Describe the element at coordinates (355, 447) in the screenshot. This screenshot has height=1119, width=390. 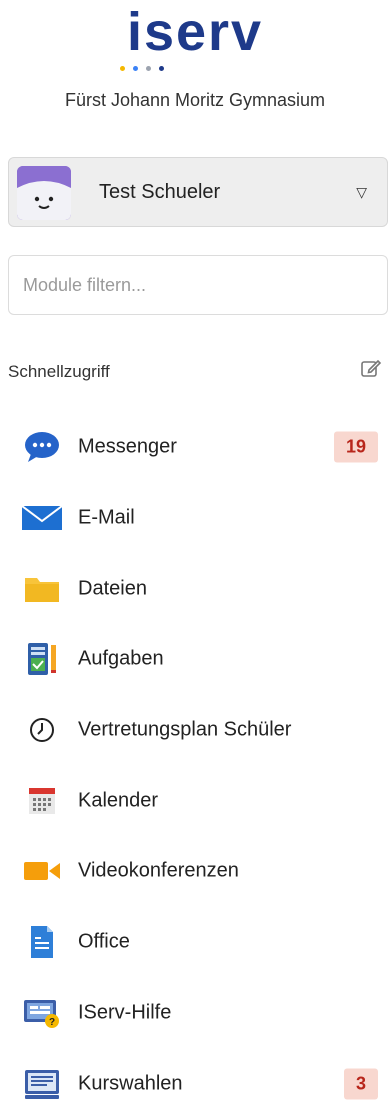
I see `unread-badge: 19` at that location.